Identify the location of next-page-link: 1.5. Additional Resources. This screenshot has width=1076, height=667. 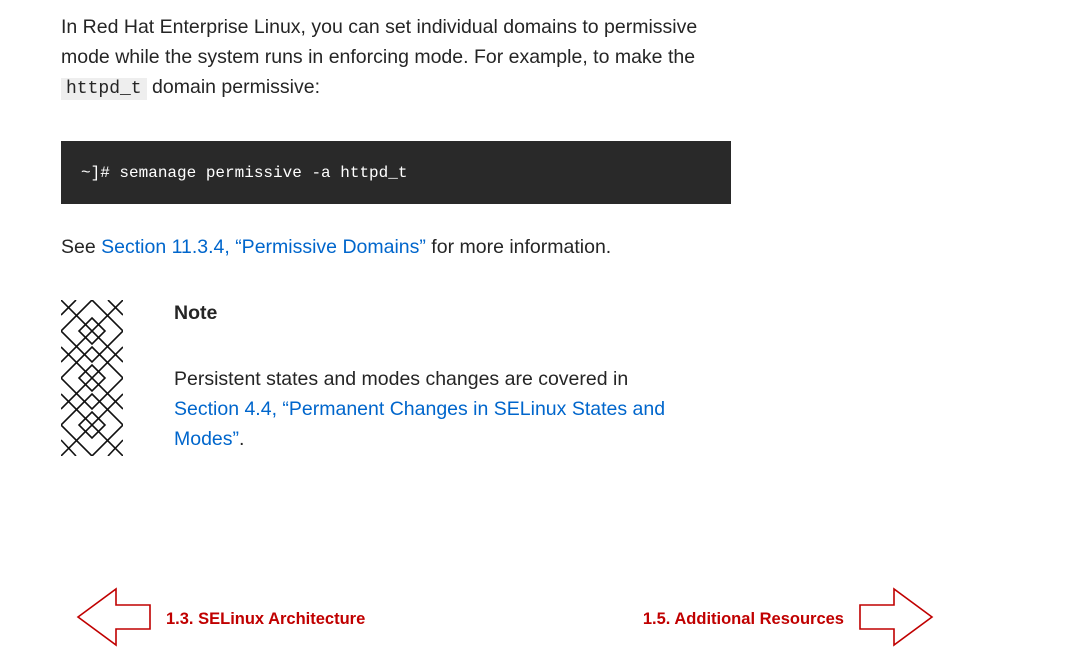
(788, 619).